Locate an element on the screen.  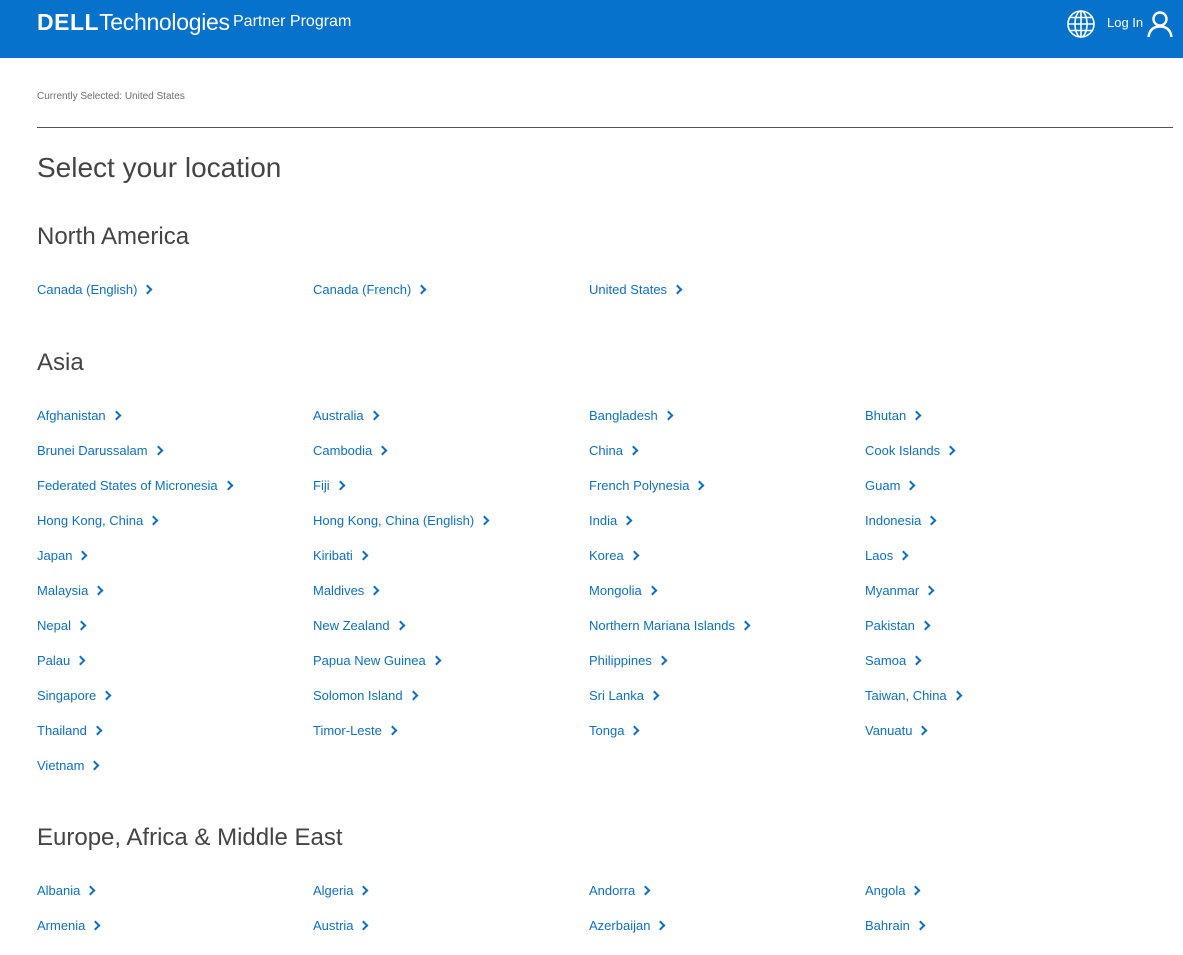
location-link: Laos is located at coordinates (1003, 564).